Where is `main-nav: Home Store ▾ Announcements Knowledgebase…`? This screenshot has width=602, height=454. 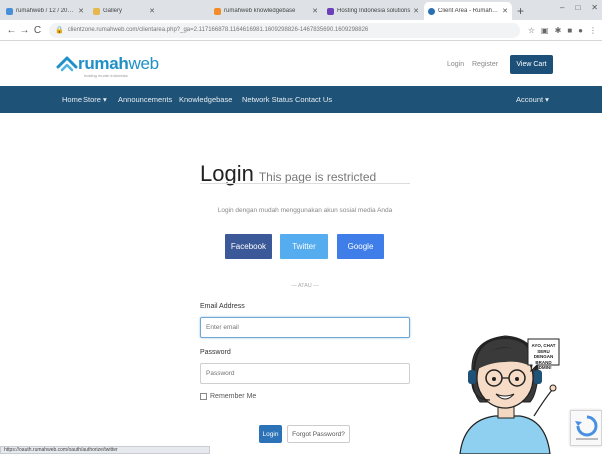 main-nav: Home Store ▾ Announcements Knowledgebase… is located at coordinates (301, 99).